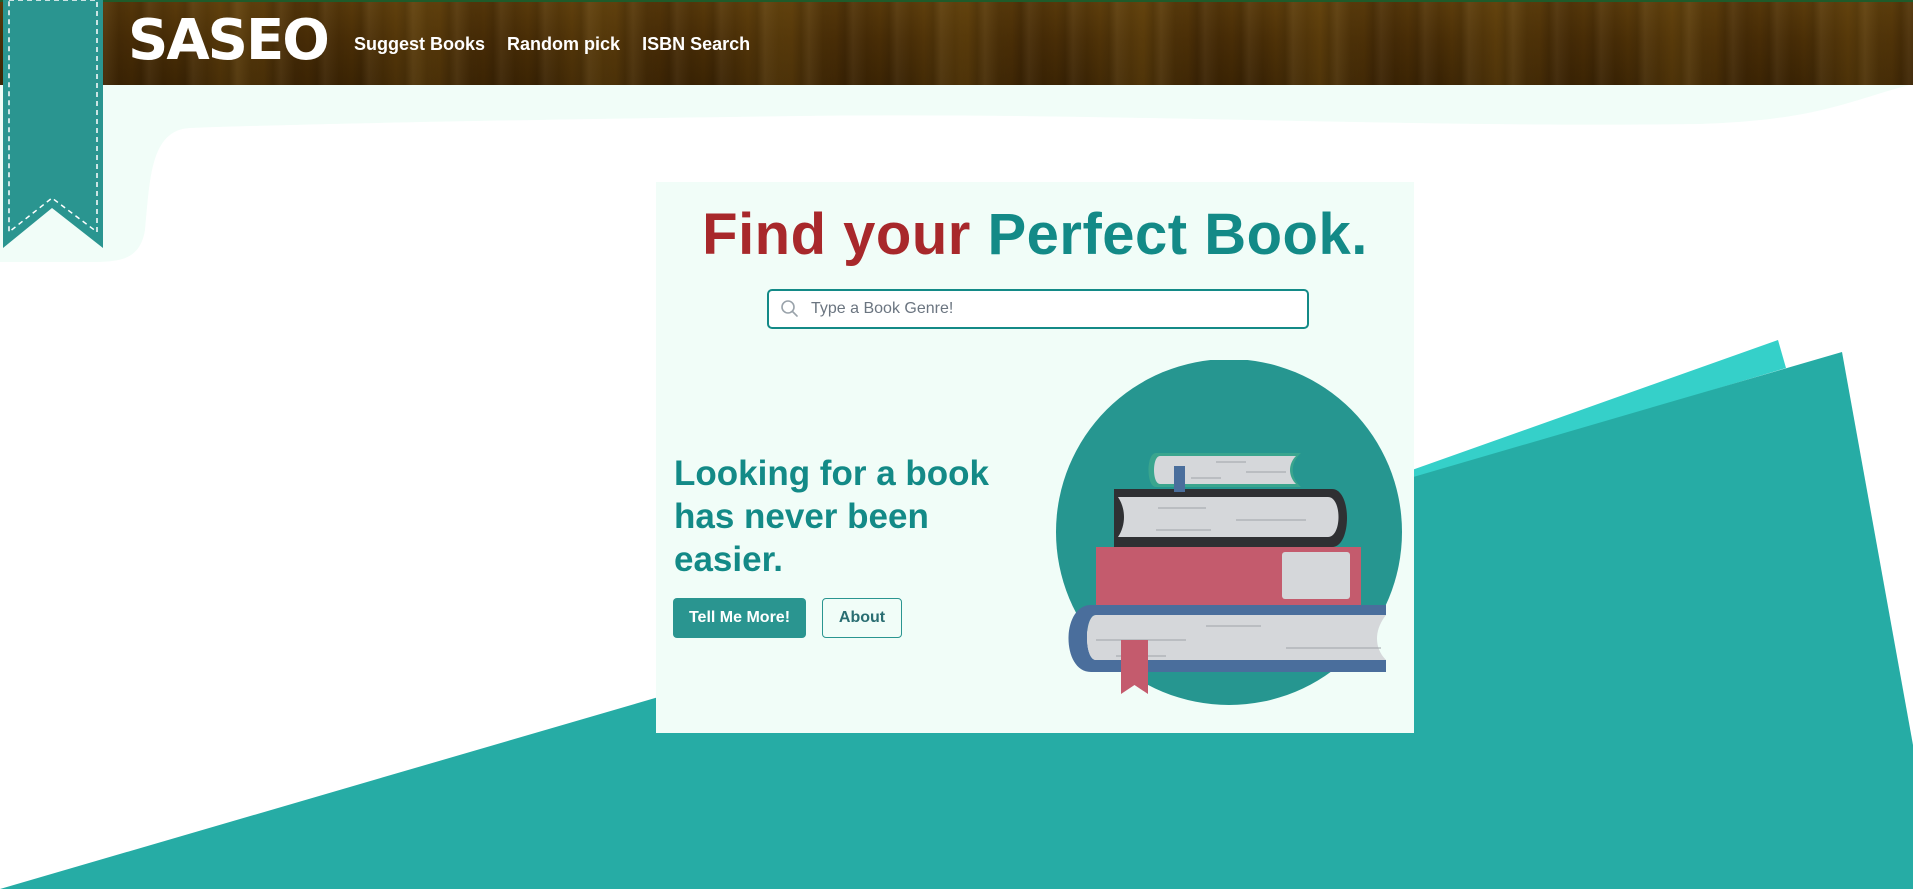 The image size is (1913, 889). Describe the element at coordinates (1229, 532) in the screenshot. I see `book-stack-illustration` at that location.